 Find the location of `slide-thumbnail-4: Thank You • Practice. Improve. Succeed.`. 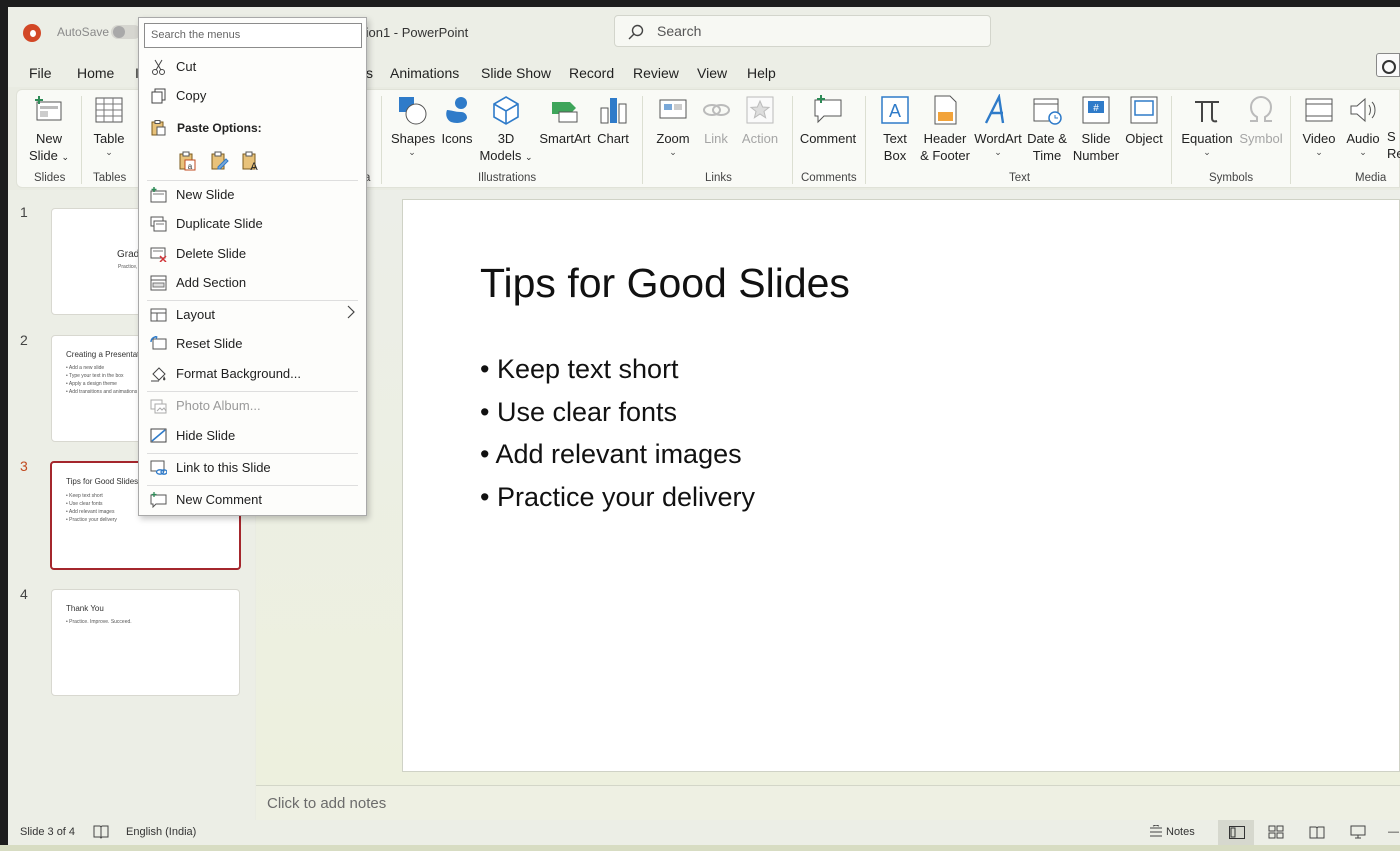

slide-thumbnail-4: Thank You • Practice. Improve. Succeed. is located at coordinates (145, 642).